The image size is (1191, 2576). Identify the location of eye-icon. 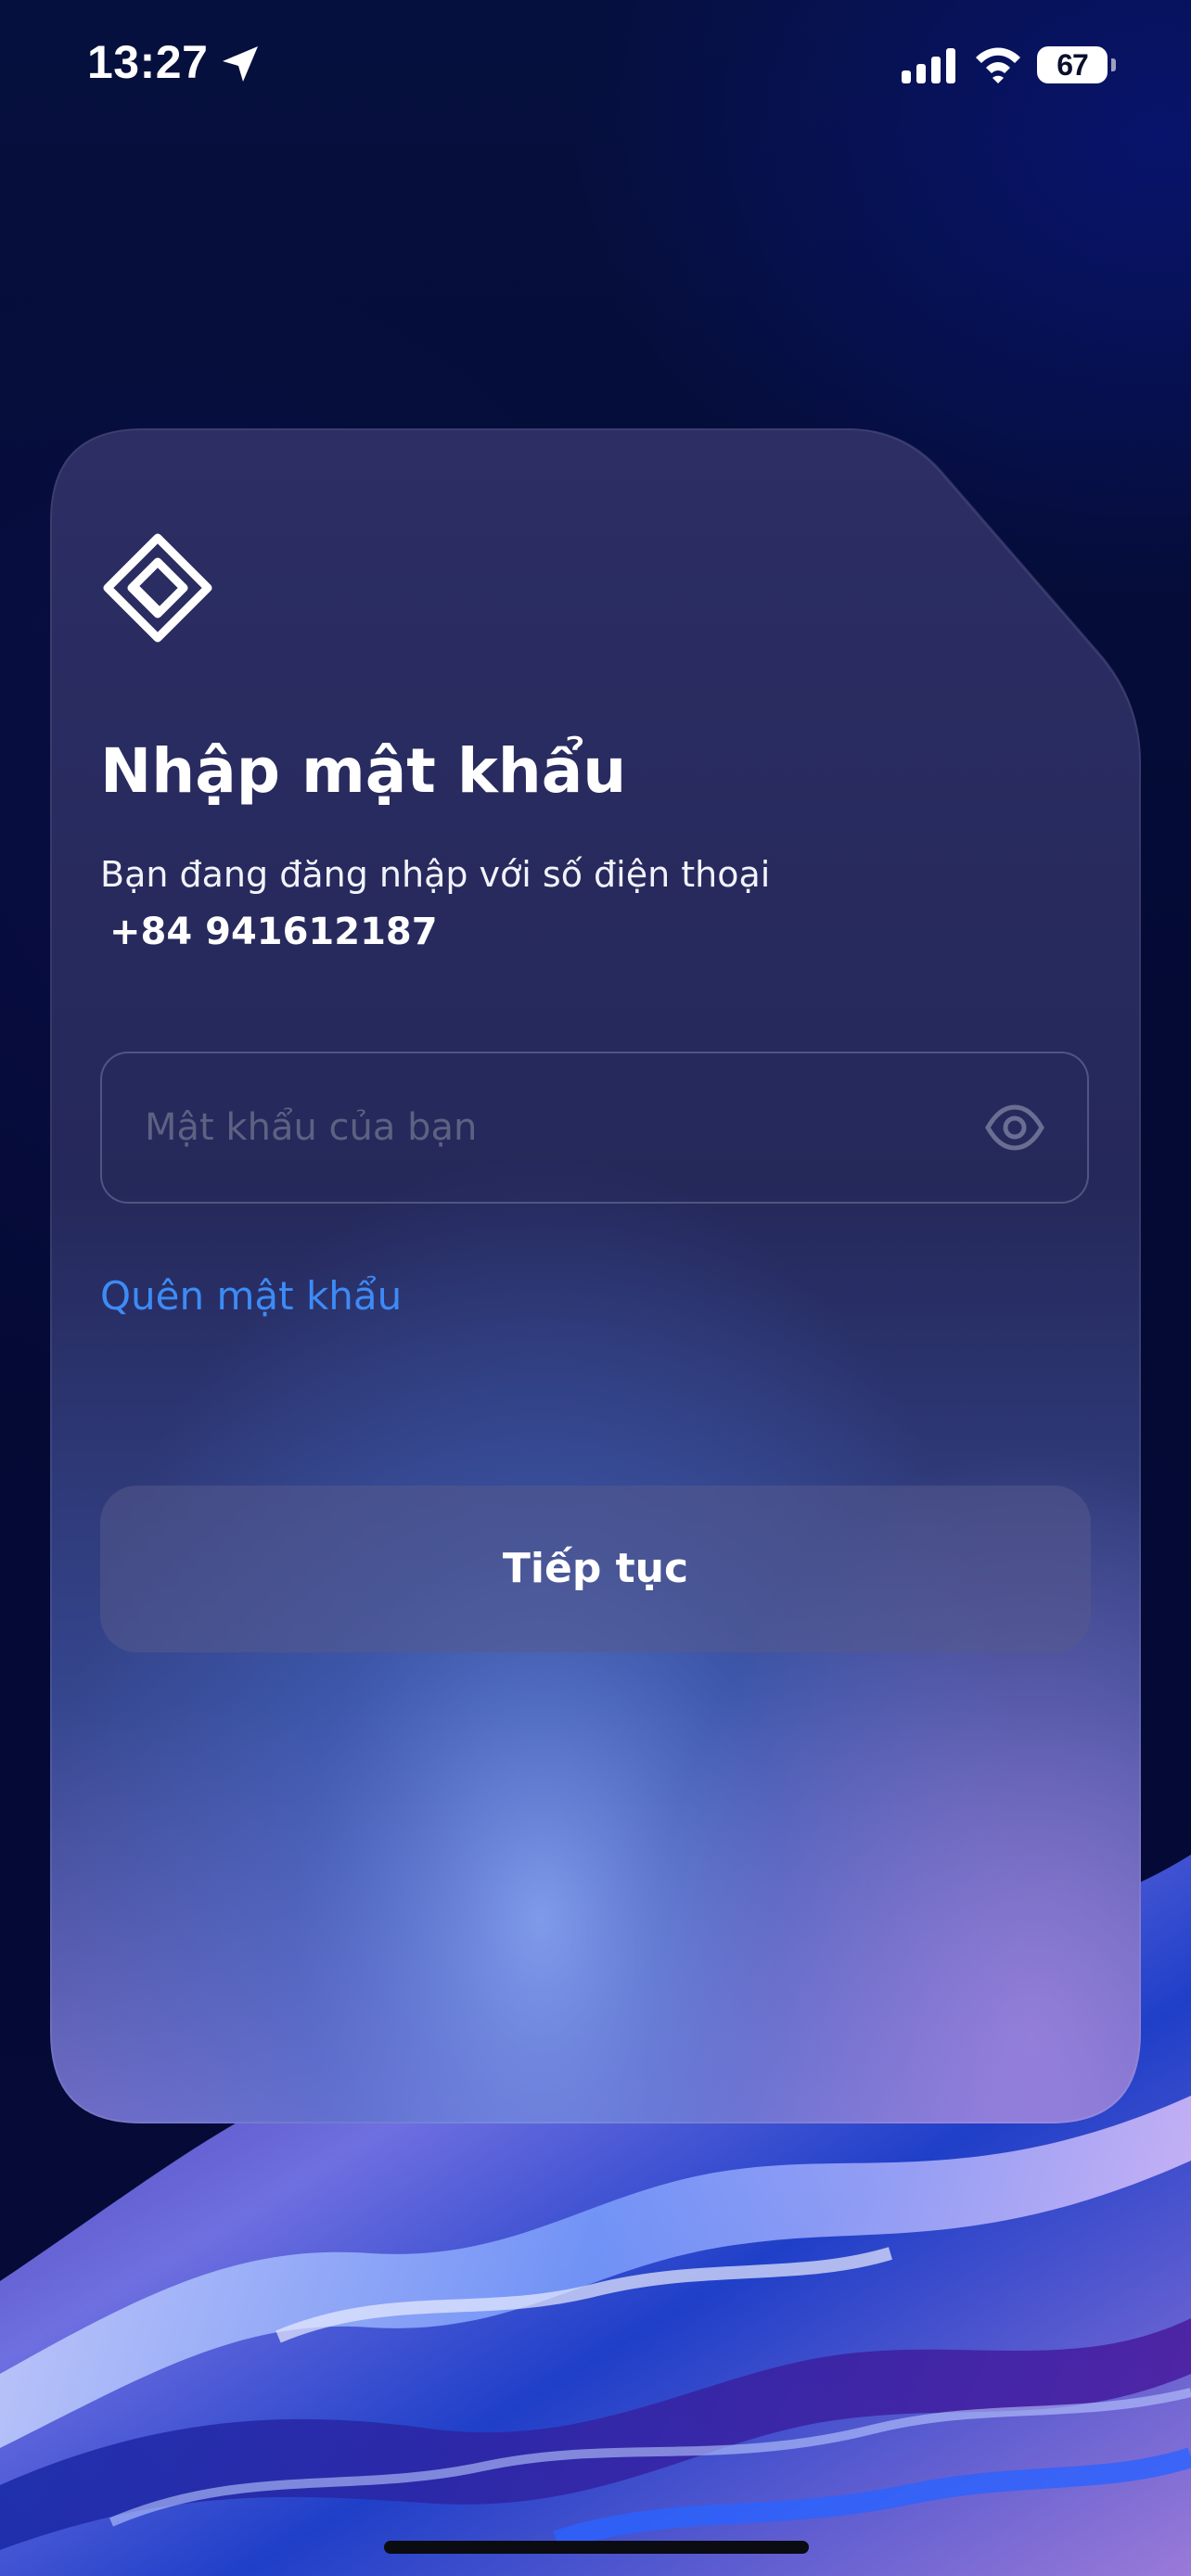
(1014, 1128).